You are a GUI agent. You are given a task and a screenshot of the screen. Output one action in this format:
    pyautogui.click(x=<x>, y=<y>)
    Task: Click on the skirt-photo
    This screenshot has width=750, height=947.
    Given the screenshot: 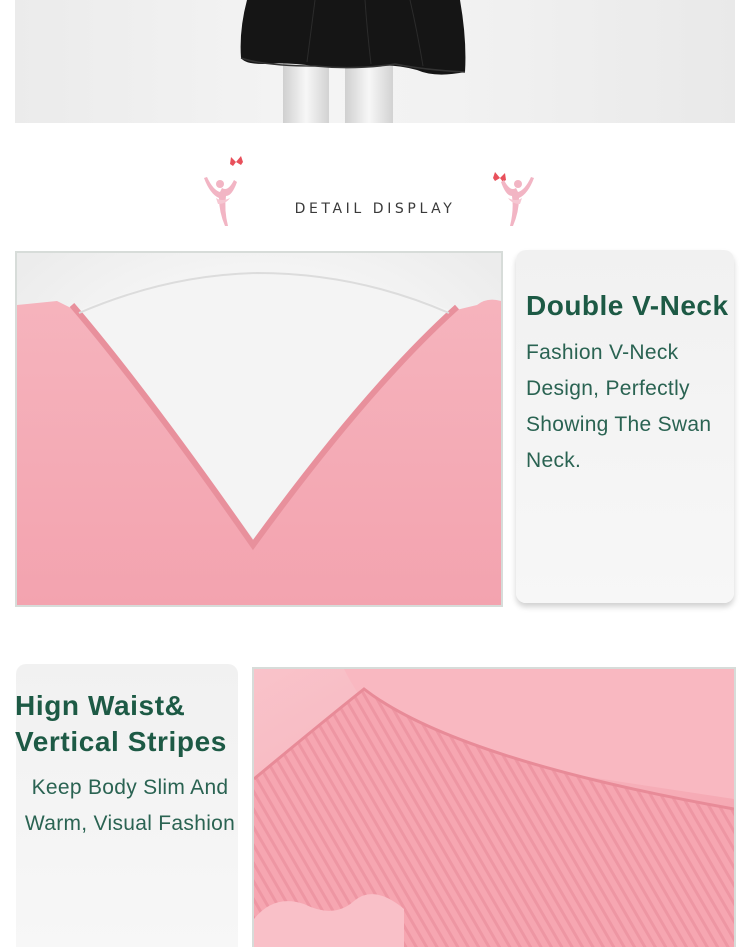 What is the action you would take?
    pyautogui.click(x=375, y=61)
    